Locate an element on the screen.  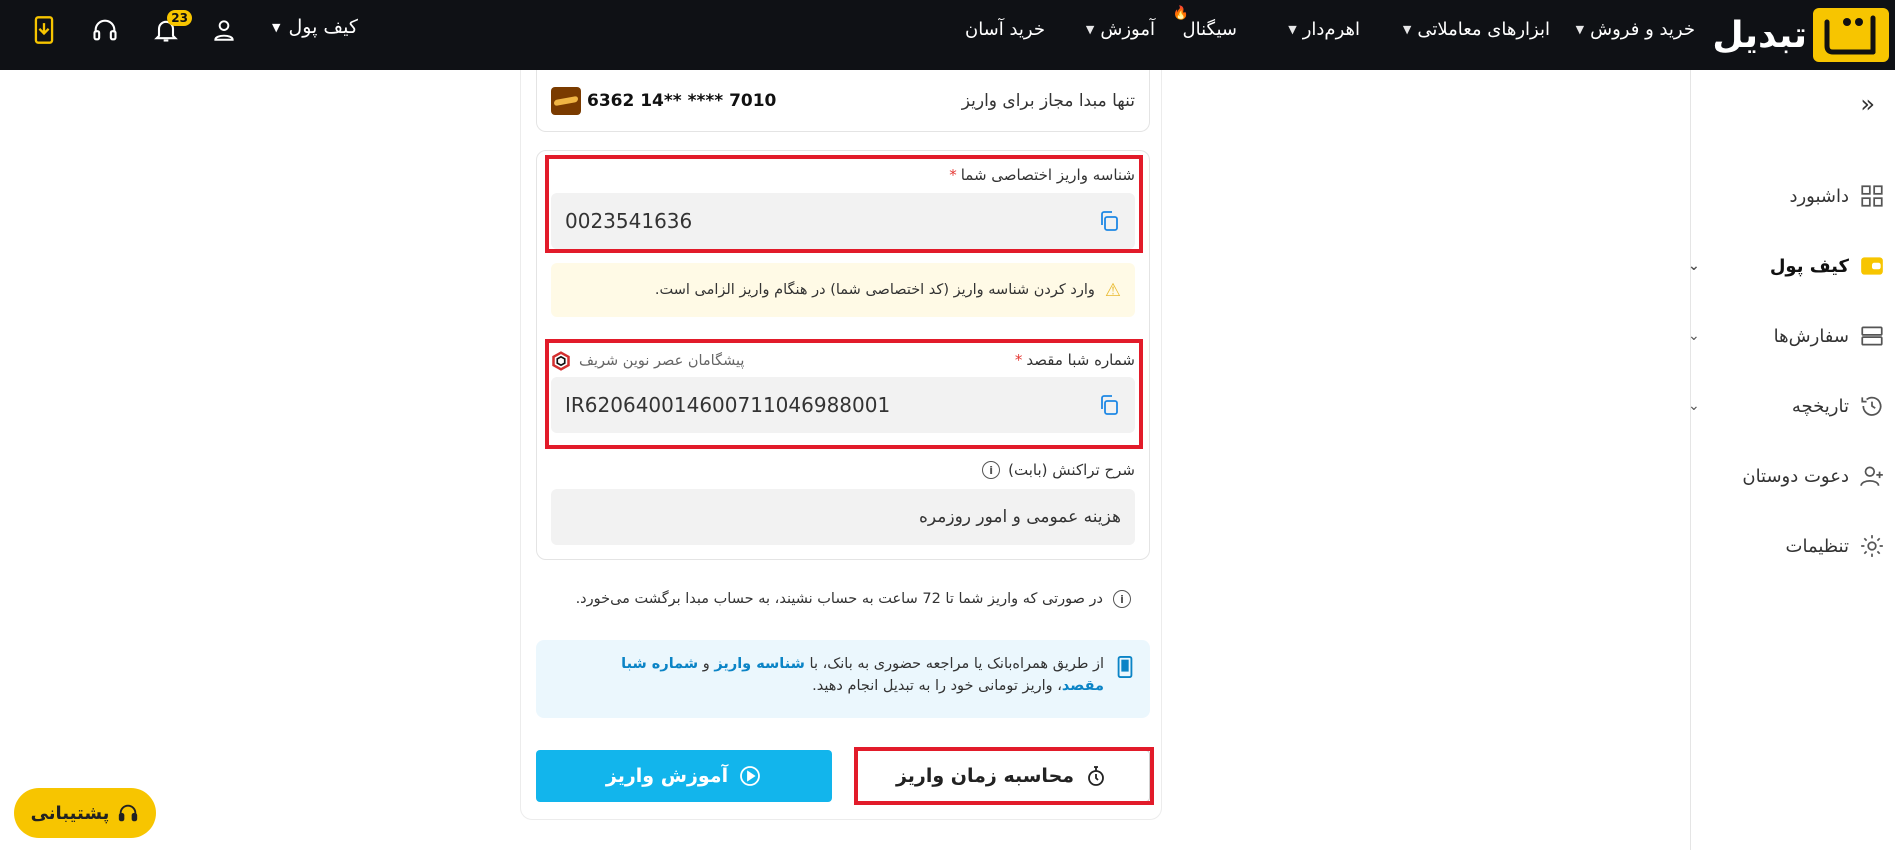
nav-leverage: اهرم‌دار ▼ is located at coordinates (1324, 29).